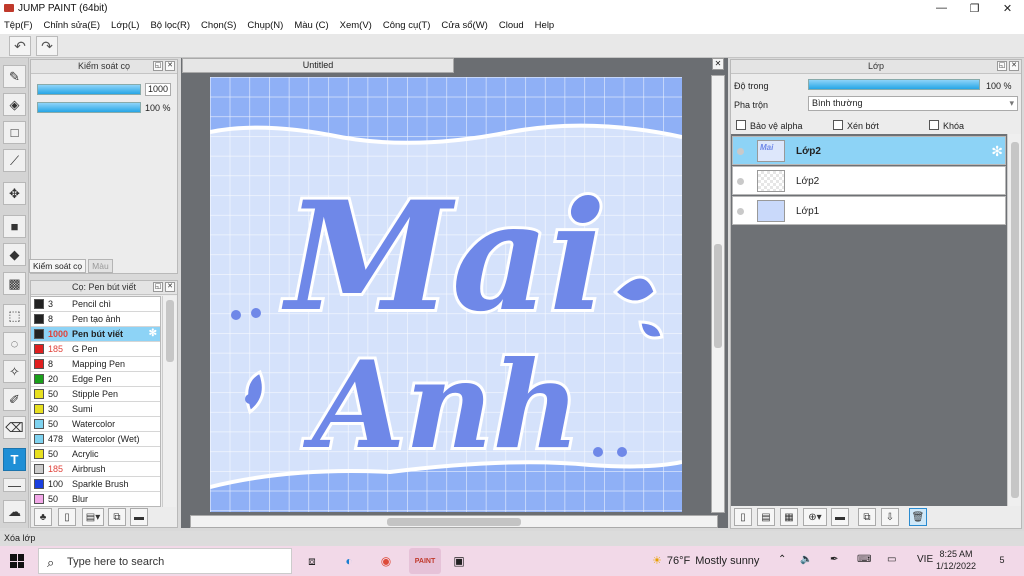  Describe the element at coordinates (869, 150) in the screenshot. I see `layer-row: Mai Lớp2 ✻` at that location.